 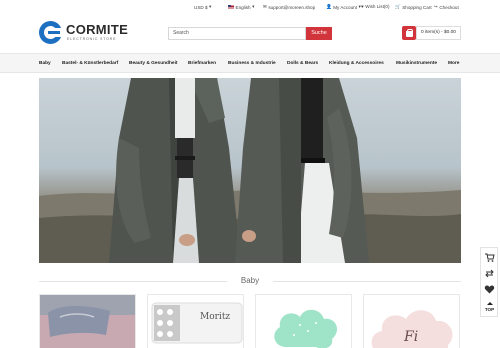 I want to click on product-image-text: Moritz, so click(x=215, y=317).